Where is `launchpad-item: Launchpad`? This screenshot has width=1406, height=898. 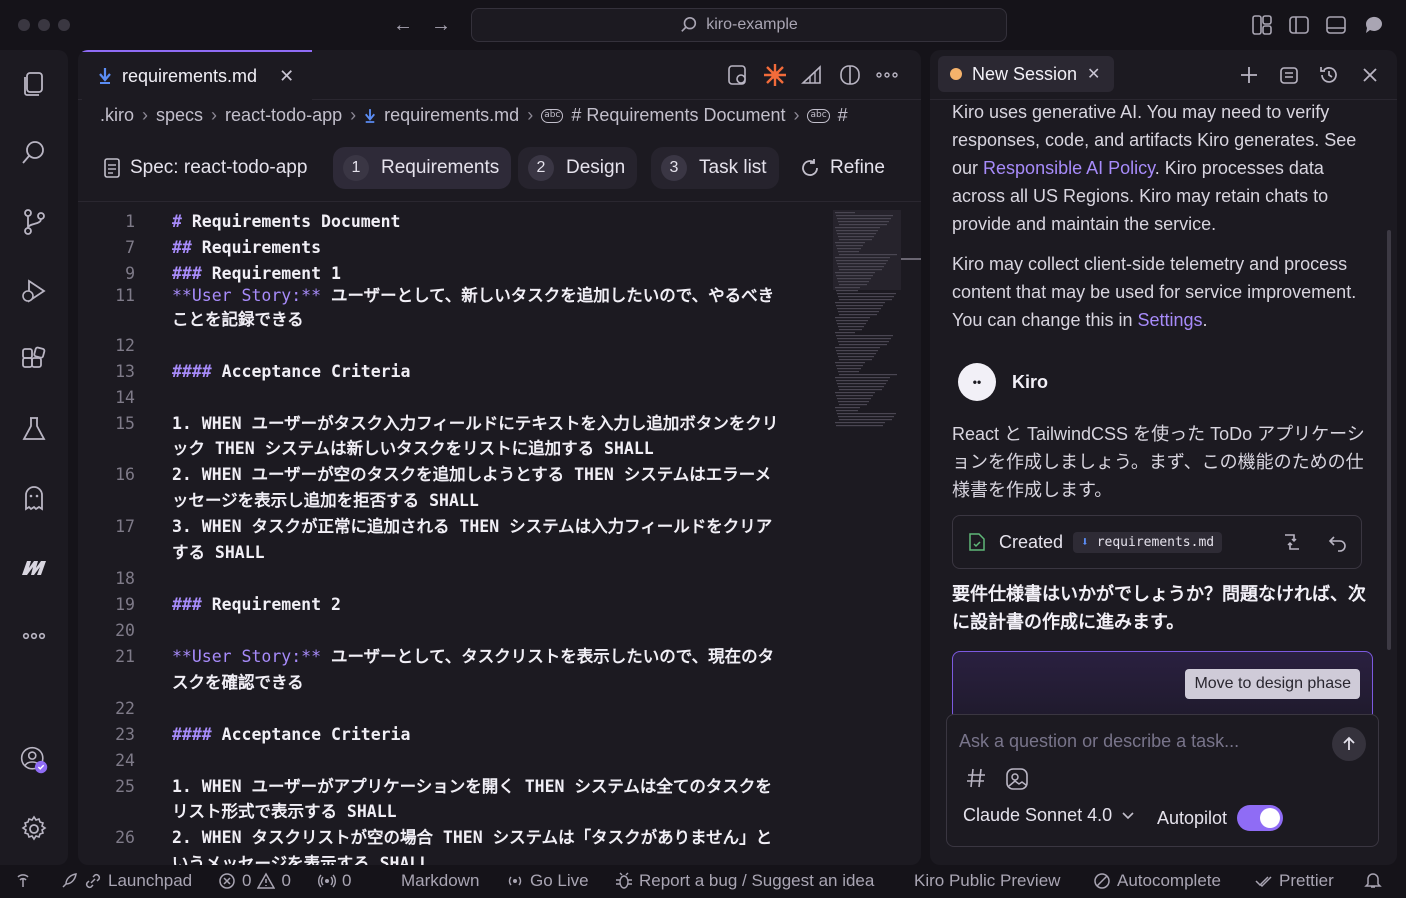
launchpad-item: Launchpad is located at coordinates (126, 881).